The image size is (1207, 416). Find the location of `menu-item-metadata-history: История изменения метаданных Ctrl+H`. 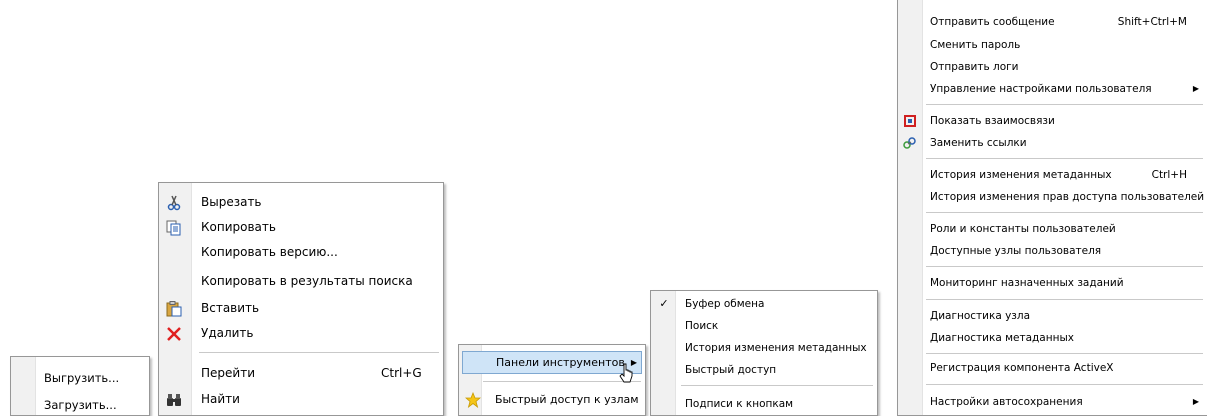

menu-item-metadata-history: История изменения метаданных Ctrl+H is located at coordinates (1052, 175).